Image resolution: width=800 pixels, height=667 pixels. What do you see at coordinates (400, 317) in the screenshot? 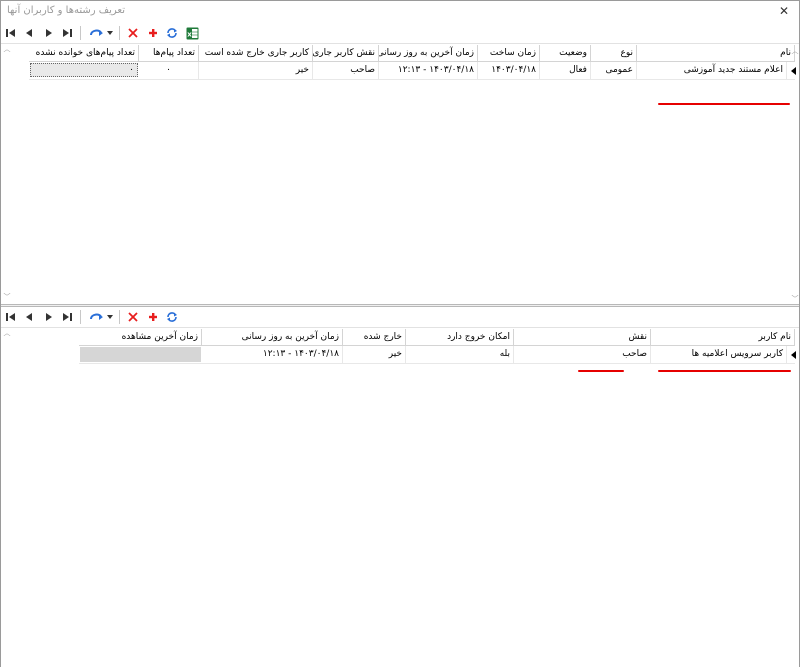
I see `users-toolbar` at bounding box center [400, 317].